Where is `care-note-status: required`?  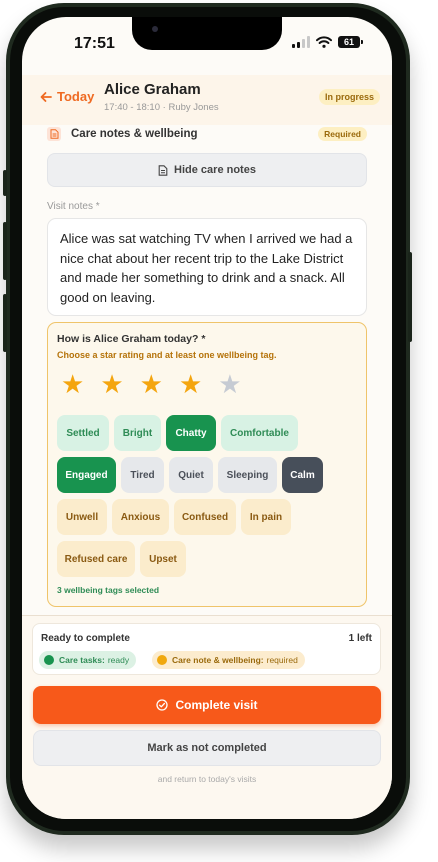 care-note-status: required is located at coordinates (282, 660).